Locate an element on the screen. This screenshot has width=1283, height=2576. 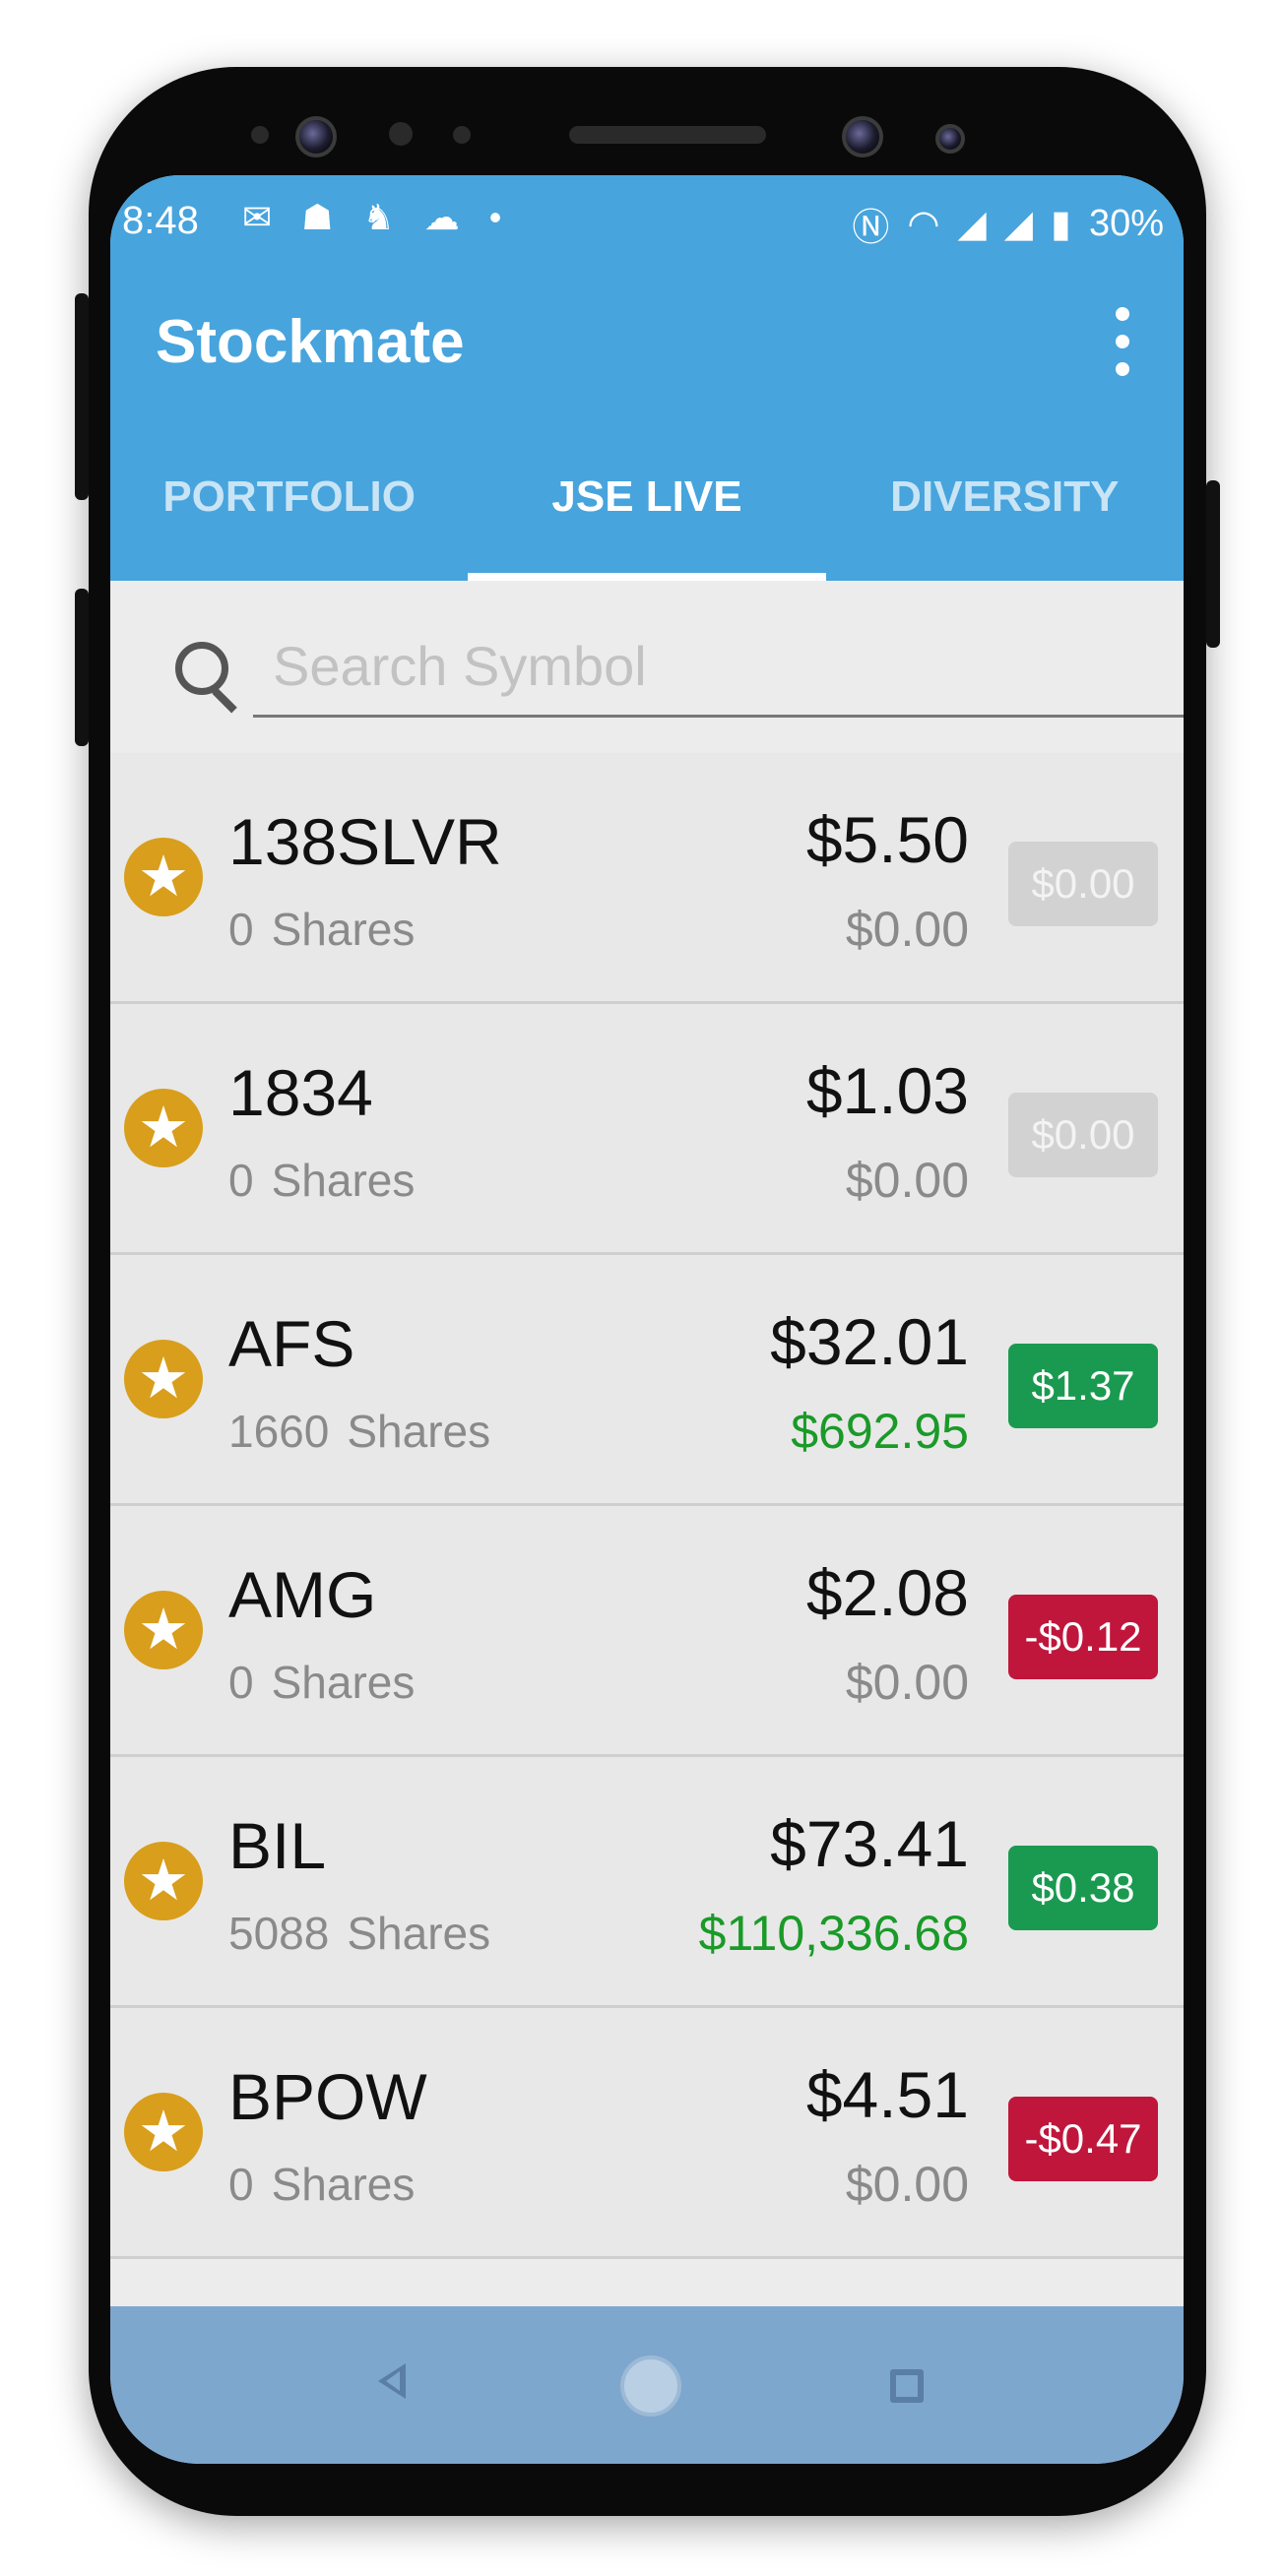
share-count-value: 1660 is located at coordinates (279, 1431).